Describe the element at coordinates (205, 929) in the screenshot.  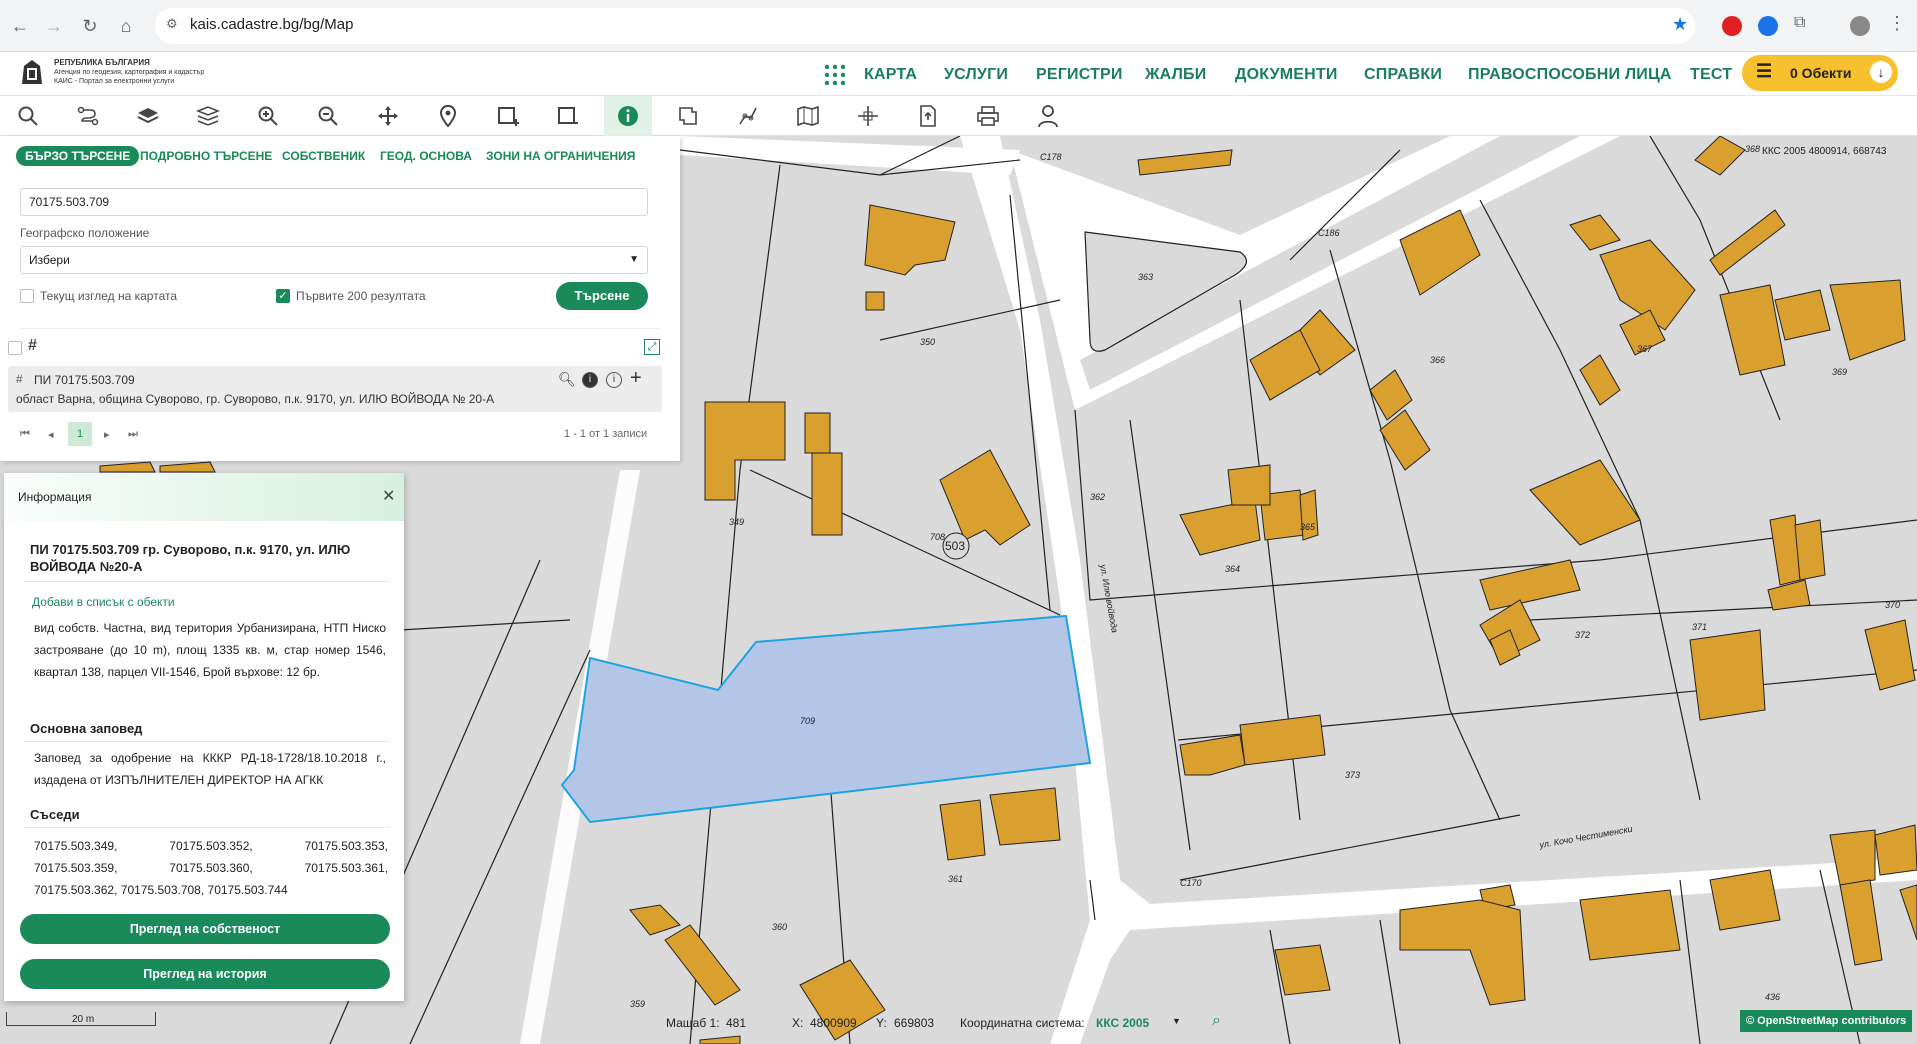
I see `view-ownership-button: Преглед на собственост` at that location.